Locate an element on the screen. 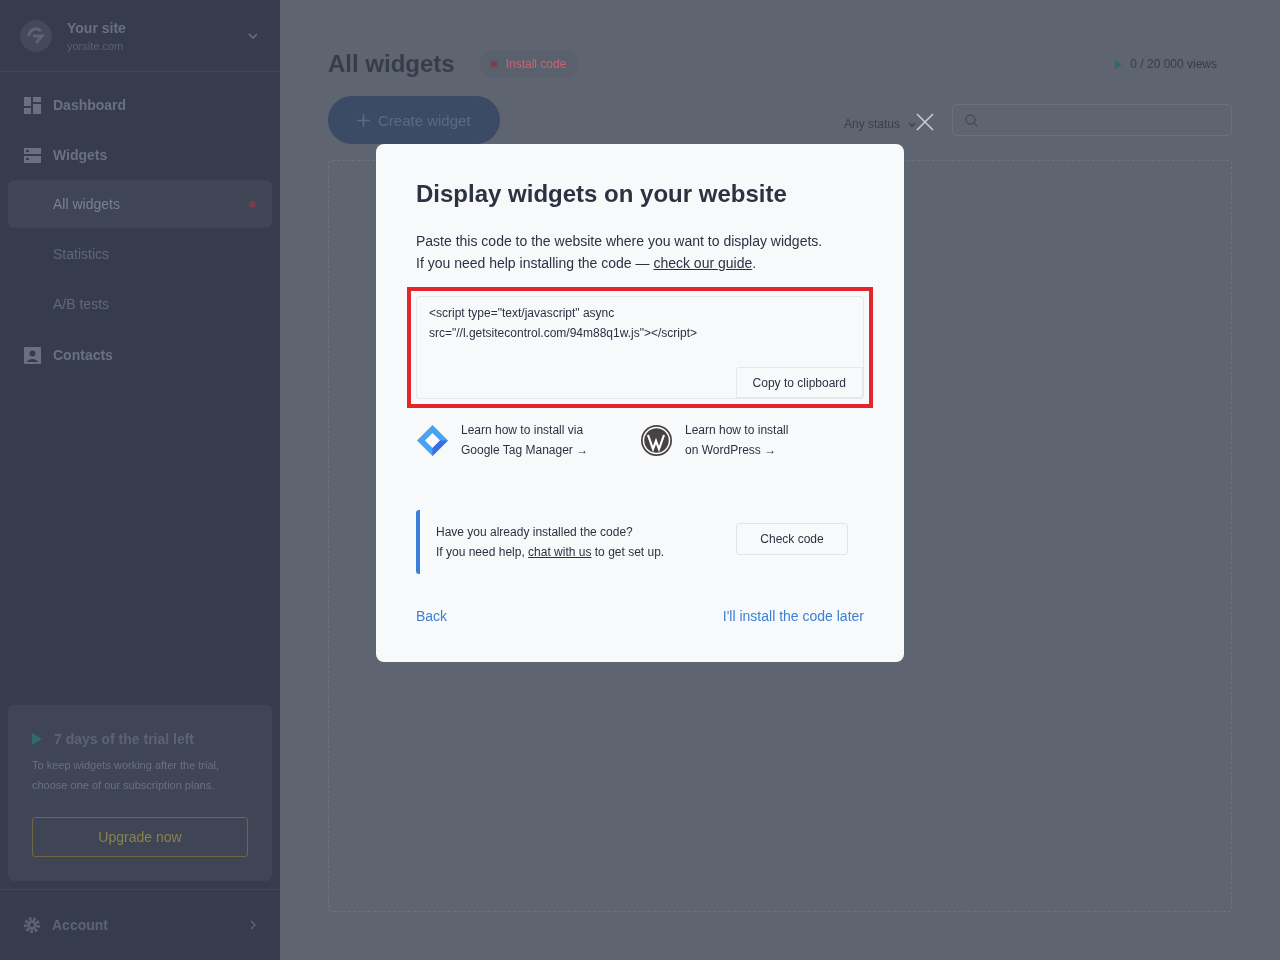 The image size is (1280, 960). chevron-right-icon is located at coordinates (253, 925).